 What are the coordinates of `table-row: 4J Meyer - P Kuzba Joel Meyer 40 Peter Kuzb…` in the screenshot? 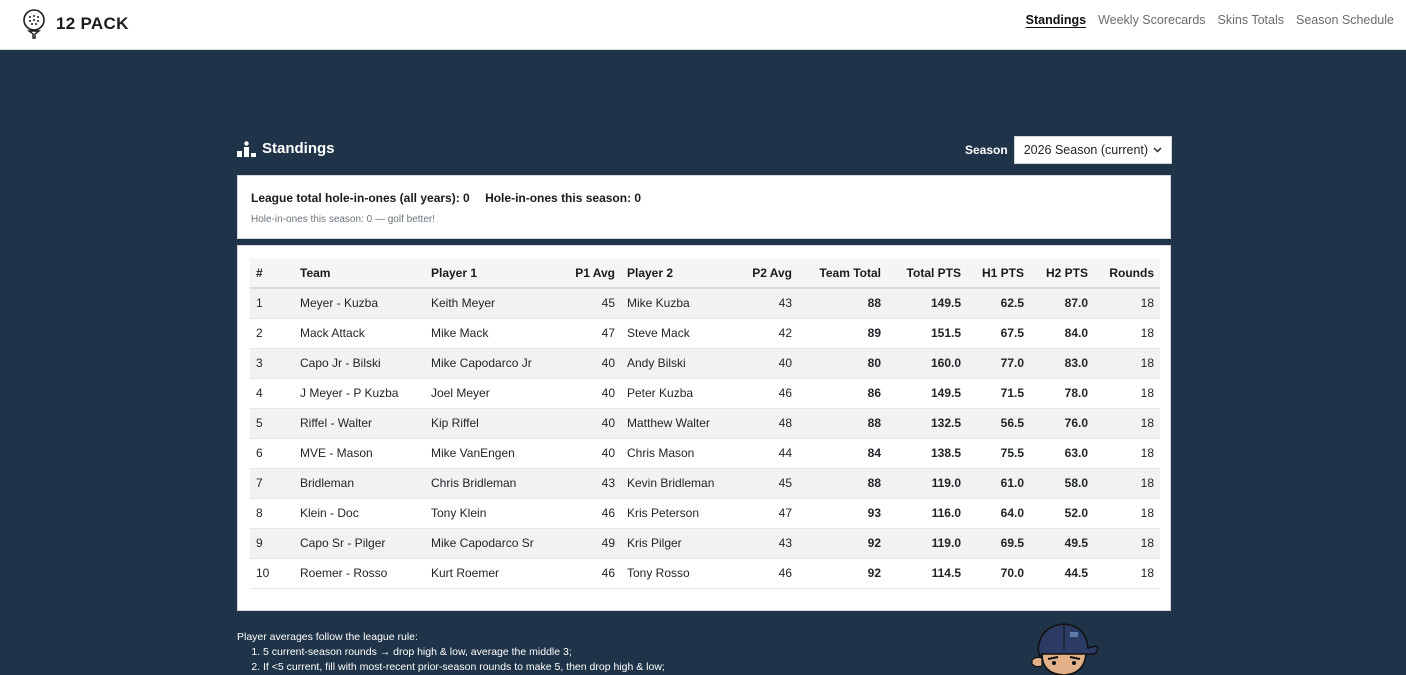 It's located at (705, 393).